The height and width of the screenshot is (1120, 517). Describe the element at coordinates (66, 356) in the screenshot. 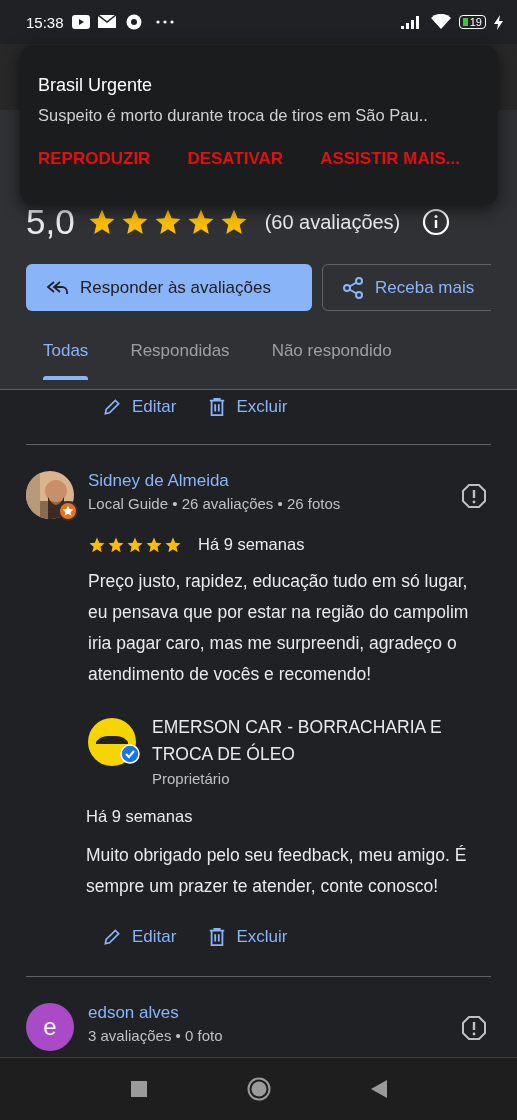

I see `filter-tab: Todas` at that location.